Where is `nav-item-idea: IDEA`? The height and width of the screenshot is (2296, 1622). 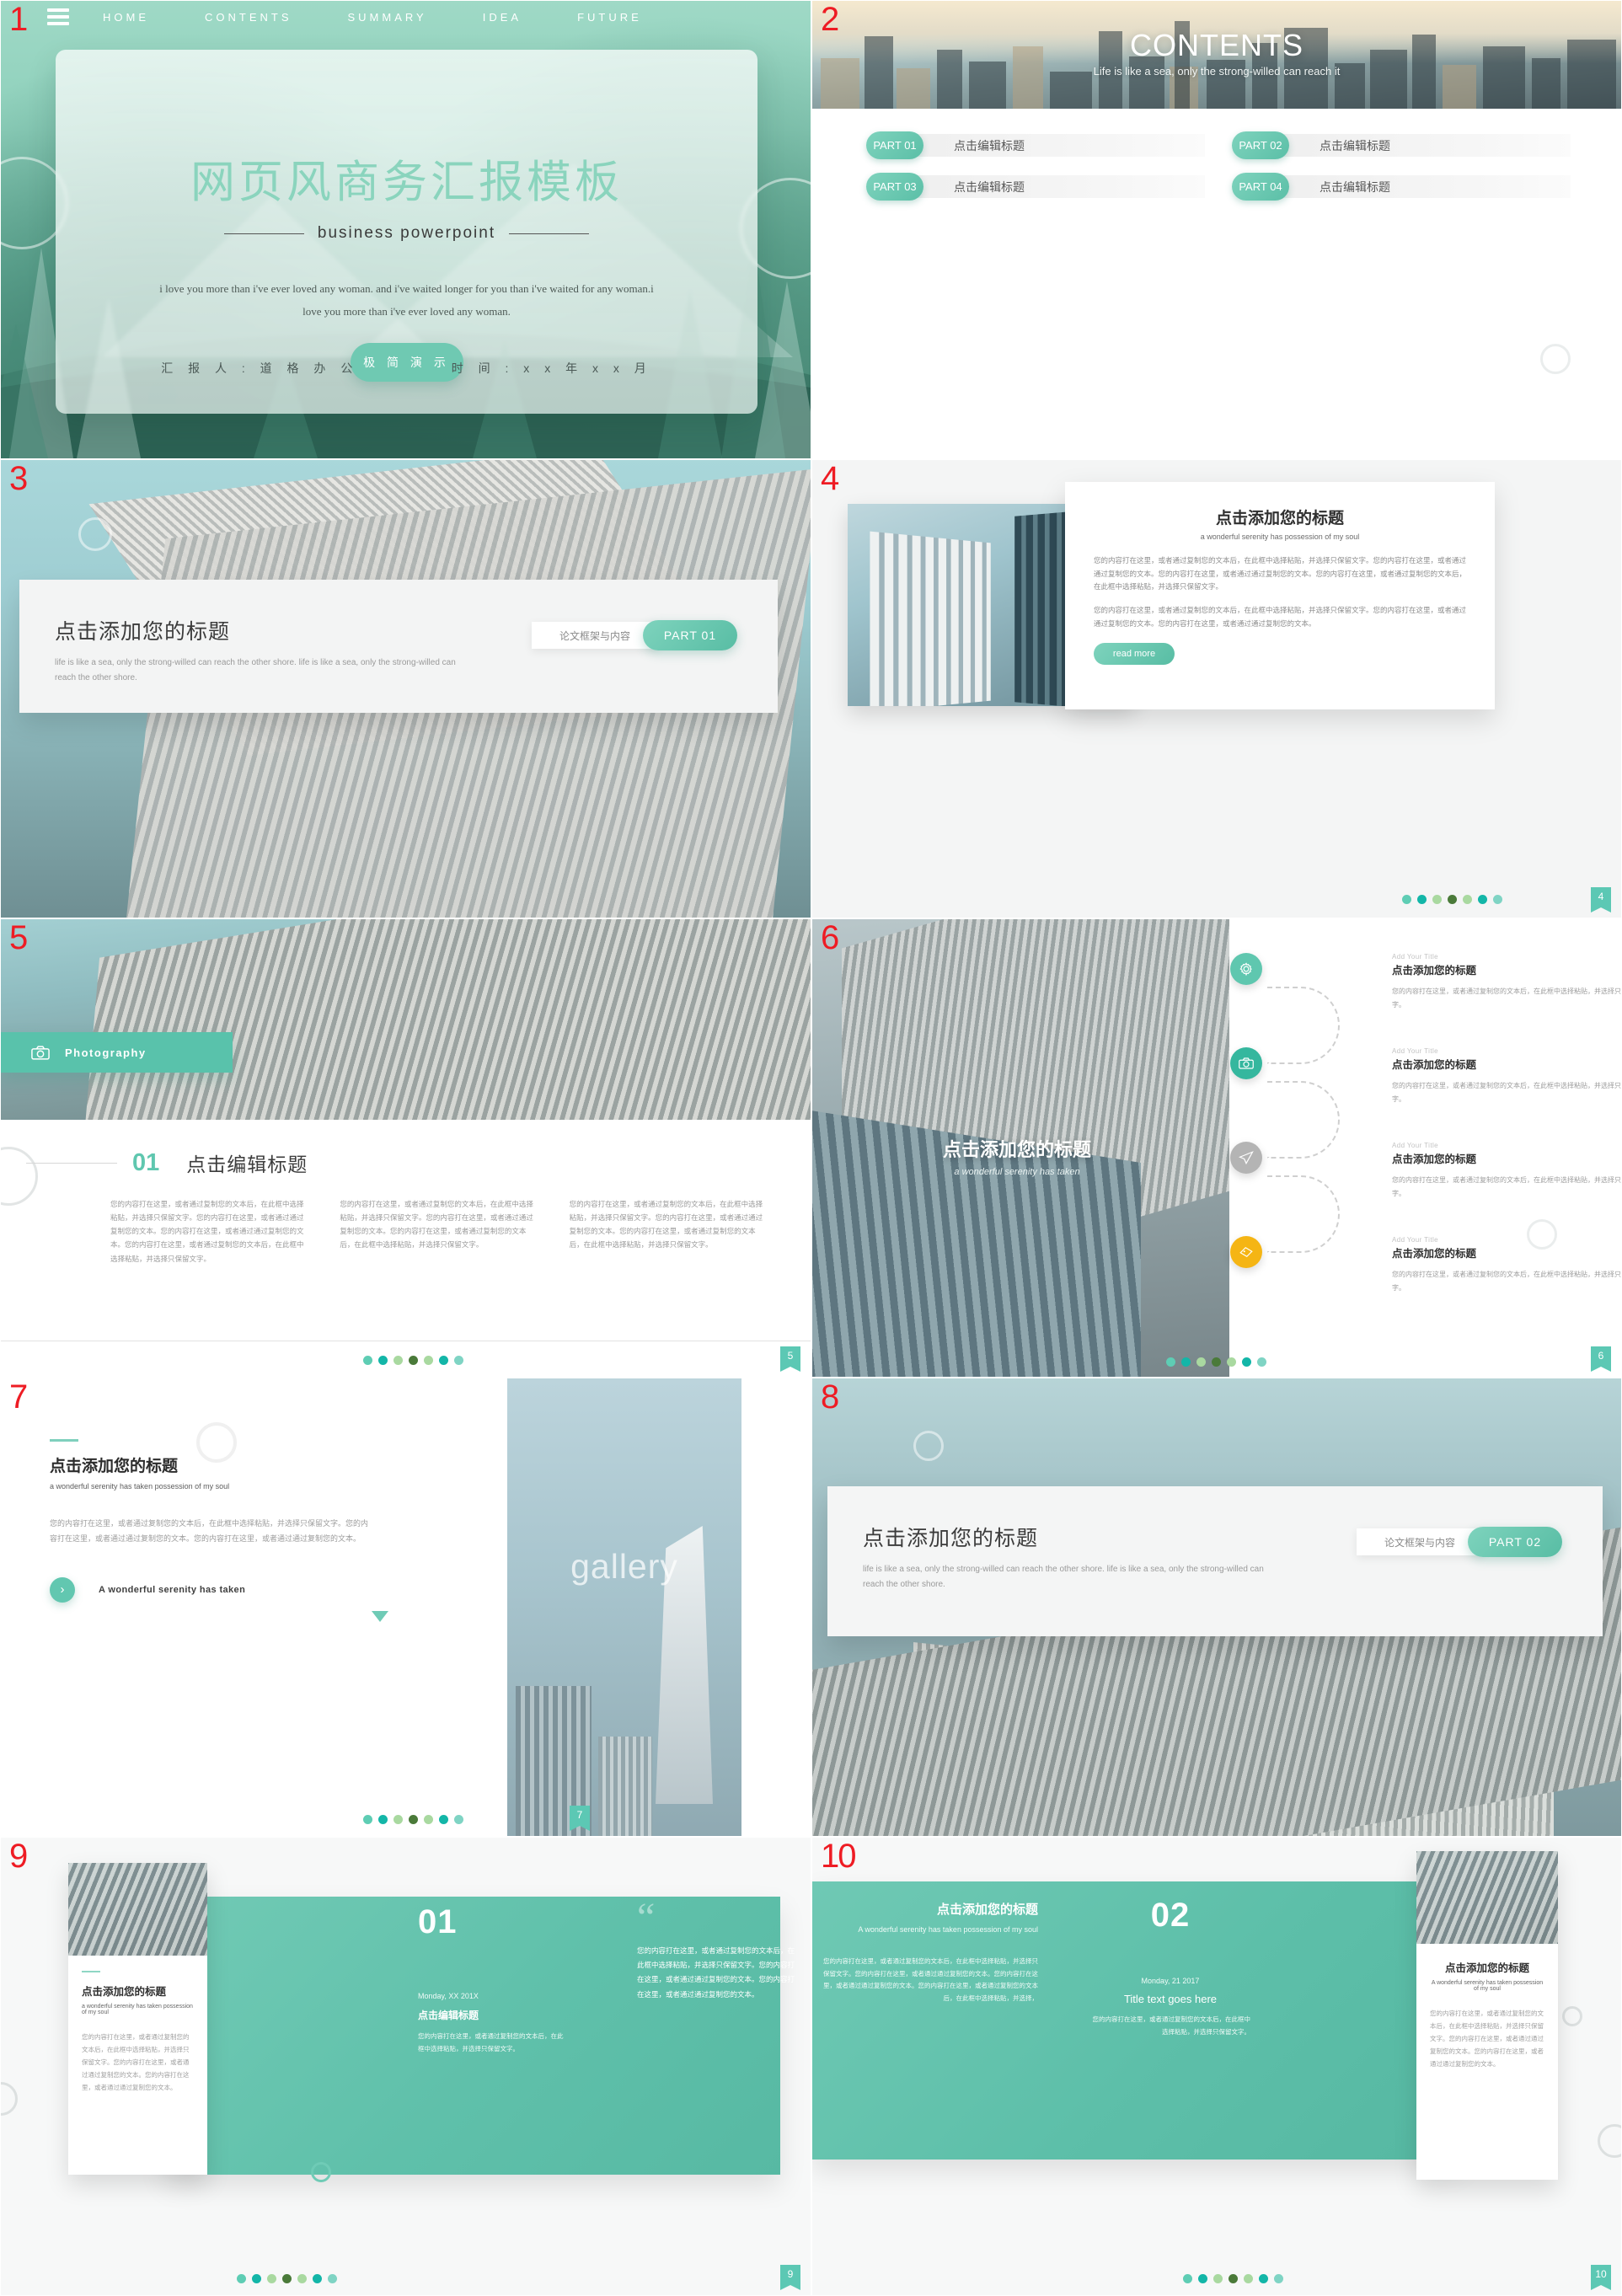 nav-item-idea: IDEA is located at coordinates (502, 17).